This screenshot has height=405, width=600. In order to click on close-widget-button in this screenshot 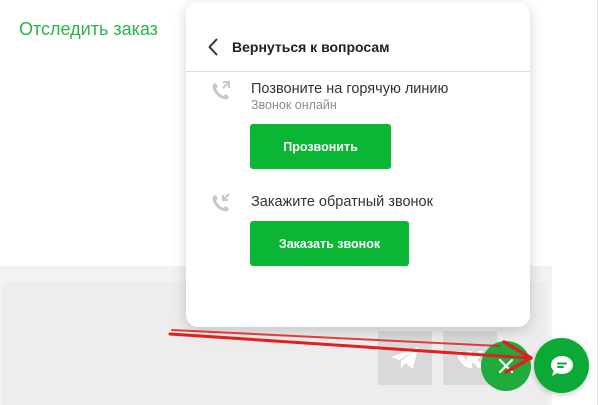, I will do `click(506, 366)`.